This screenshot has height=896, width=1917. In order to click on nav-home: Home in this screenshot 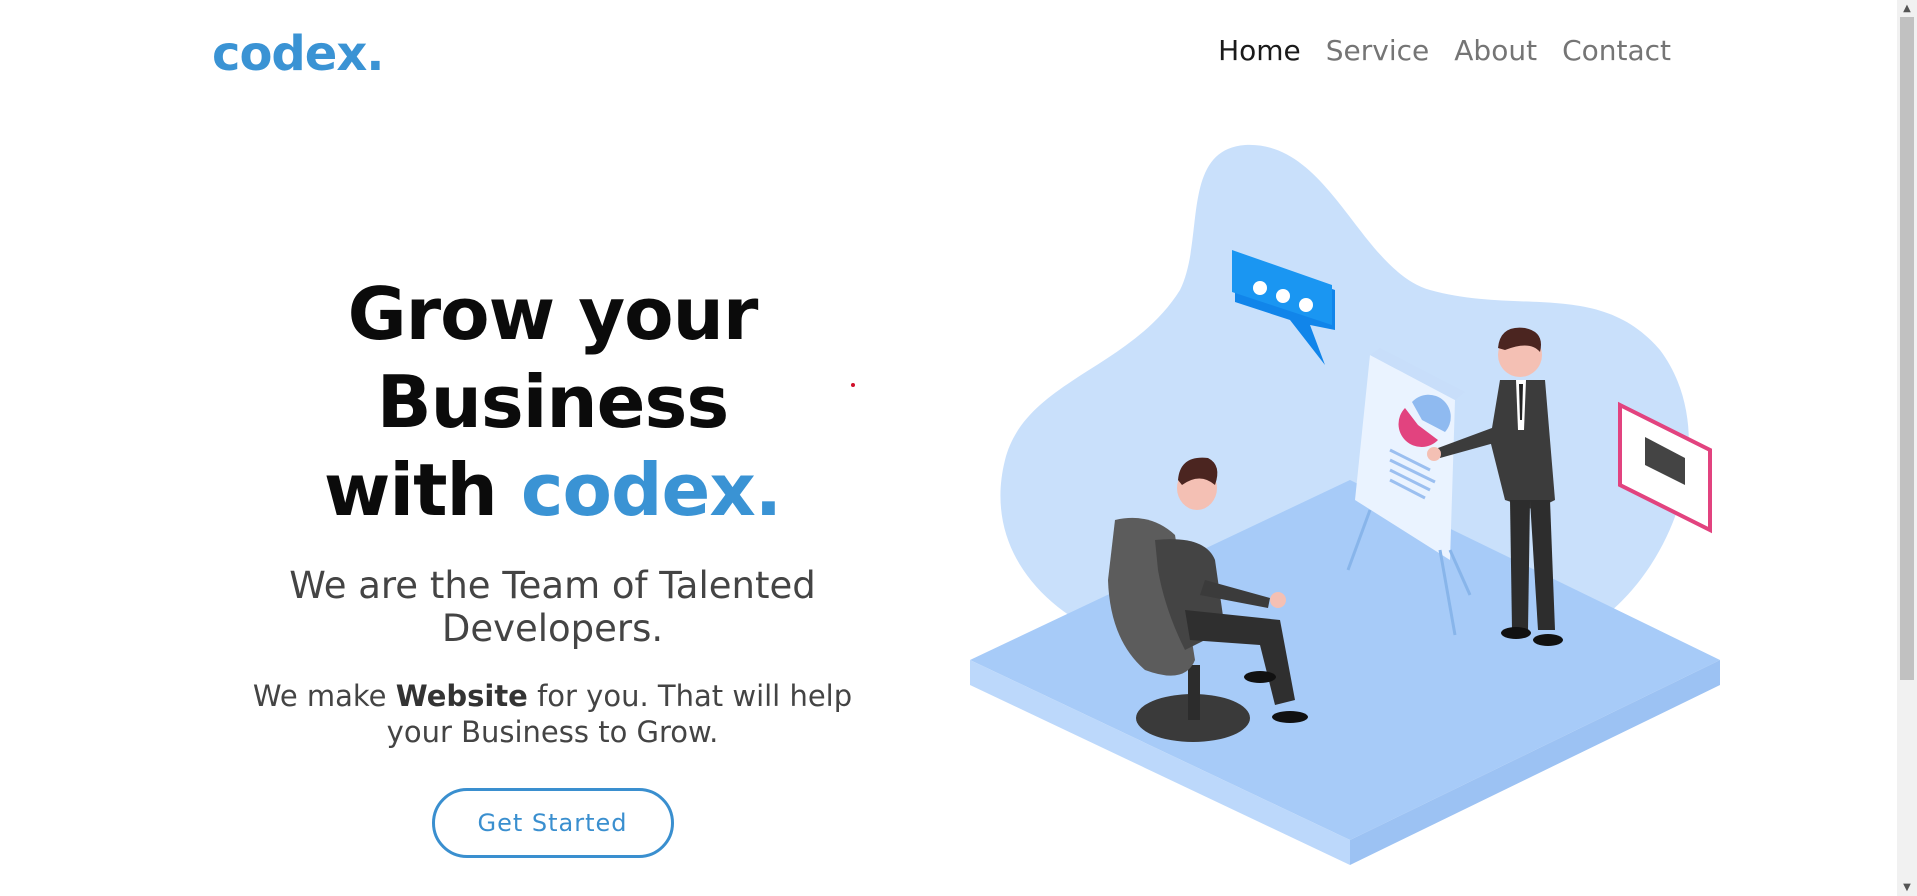, I will do `click(1259, 50)`.